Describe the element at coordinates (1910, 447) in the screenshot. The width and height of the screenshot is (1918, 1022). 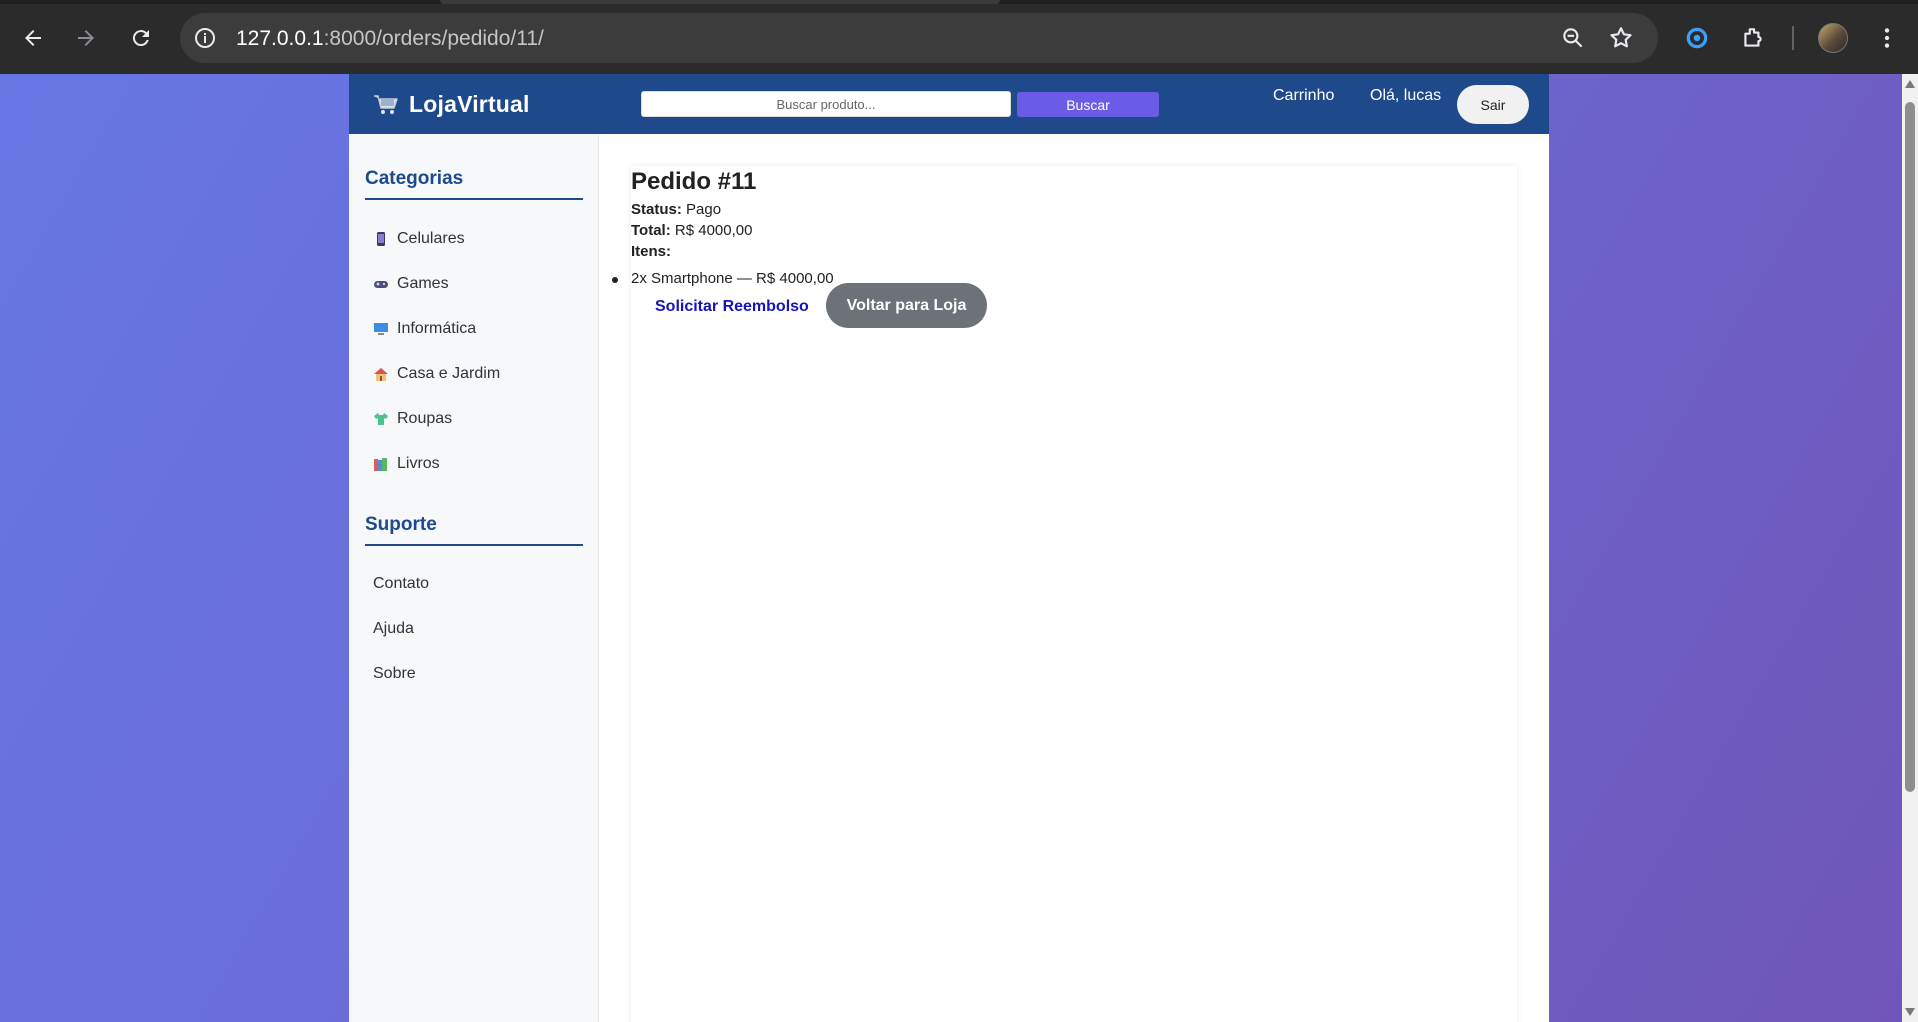
I see `scrollbar-thumb` at that location.